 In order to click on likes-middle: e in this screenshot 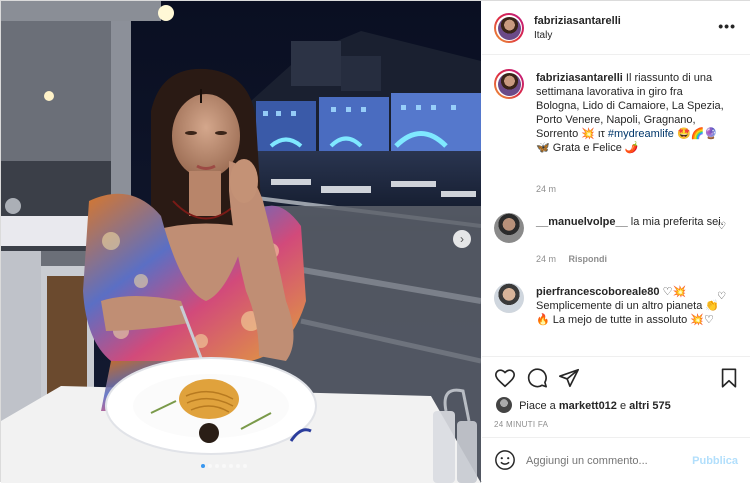, I will do `click(623, 406)`.